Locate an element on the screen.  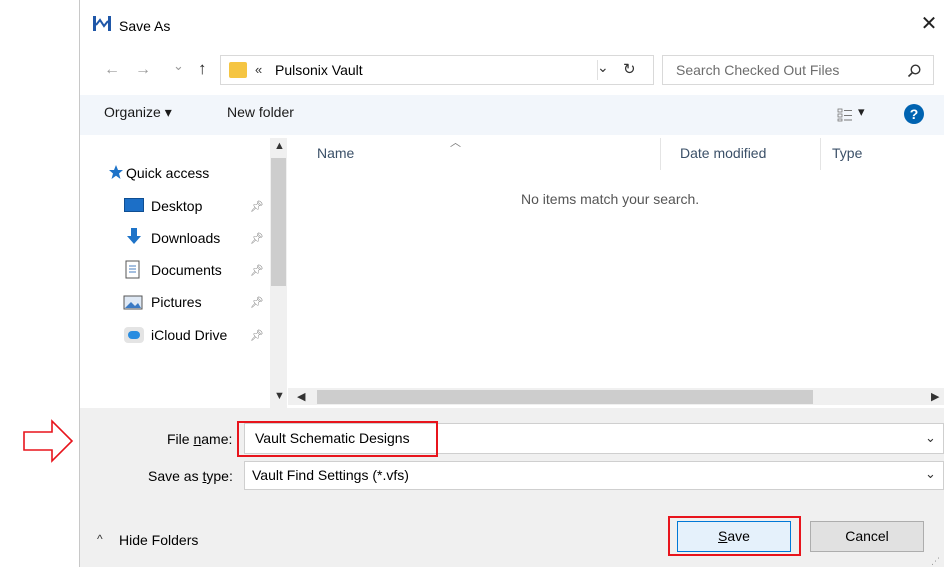
scroll-down-icon: ▼ is located at coordinates (279, 396).